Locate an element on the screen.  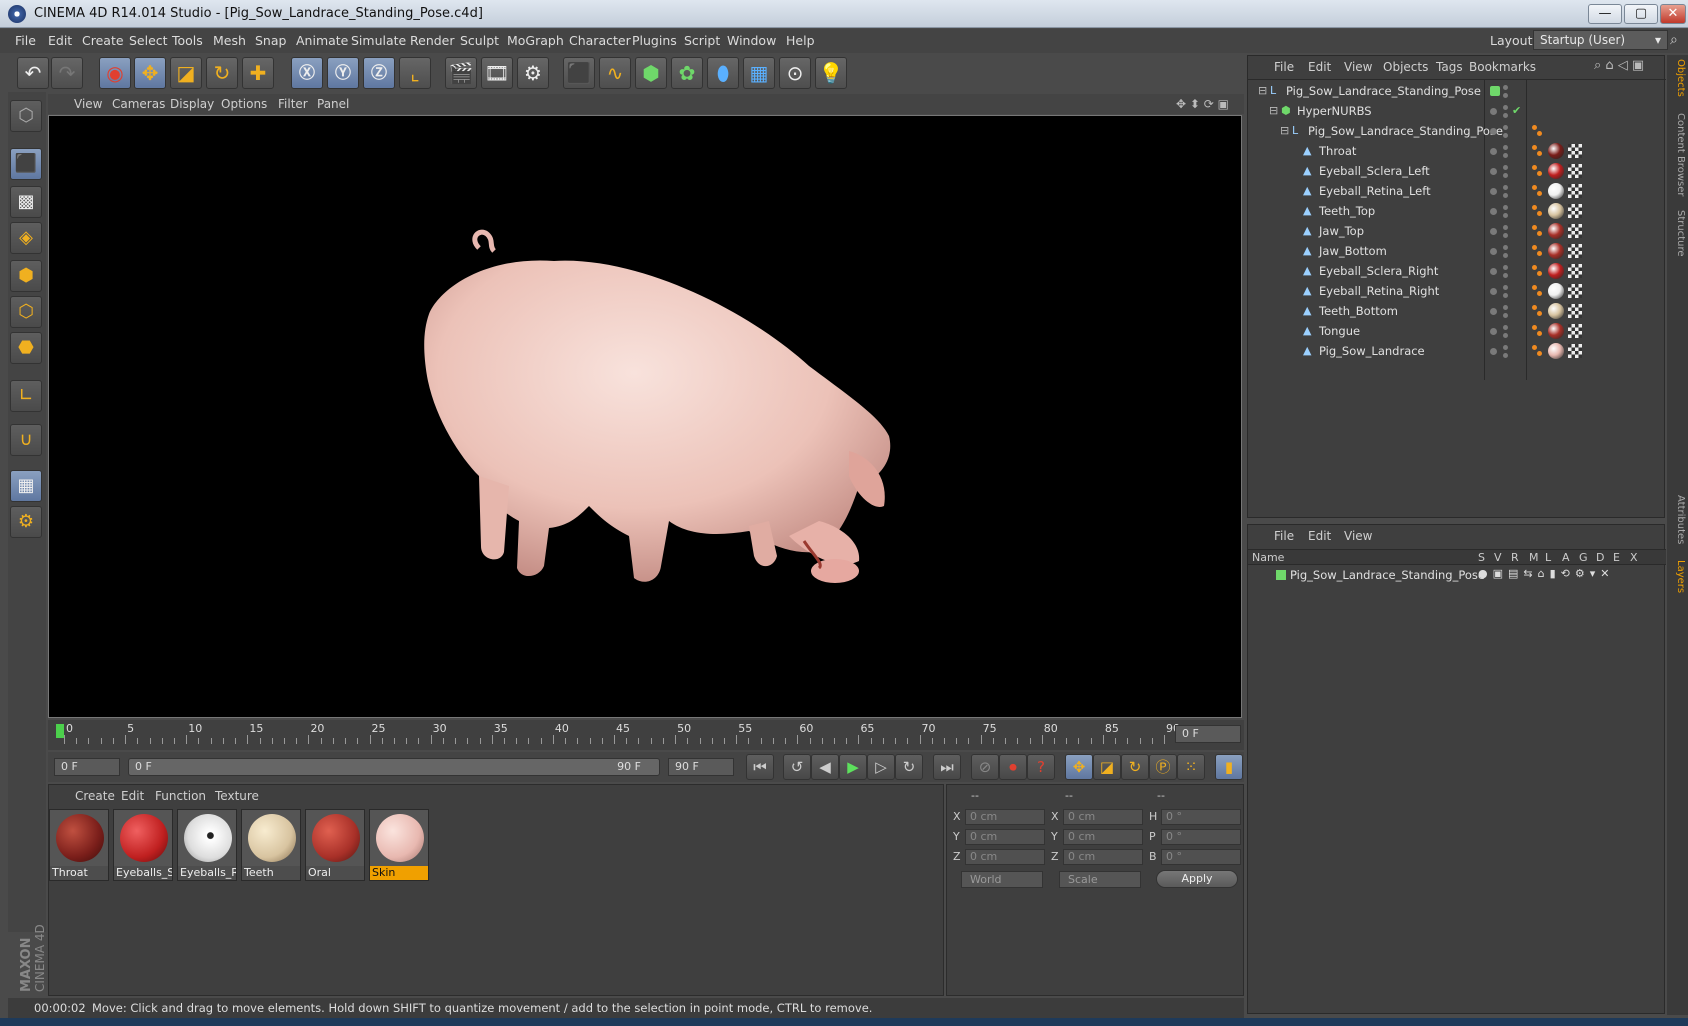
cube-primitive-button: ⬛ is located at coordinates (579, 73).